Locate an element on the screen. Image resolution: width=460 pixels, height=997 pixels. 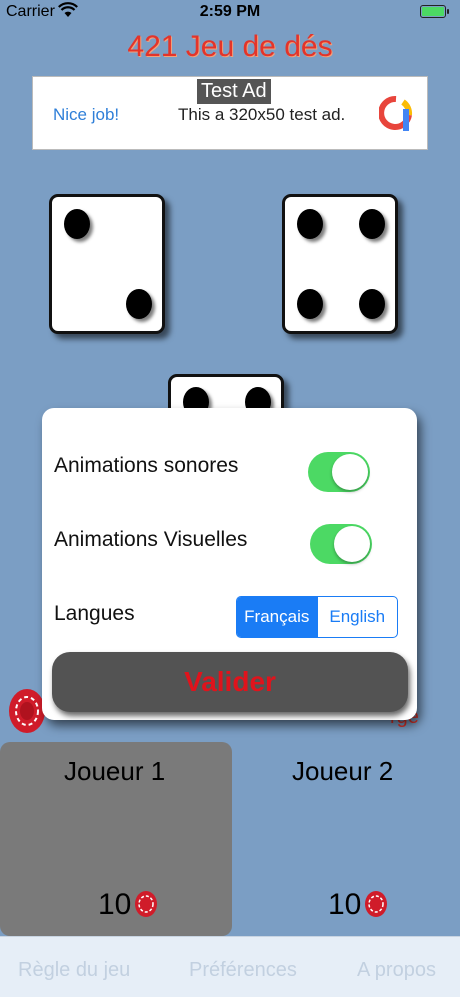
clock: 2:59 PM is located at coordinates (230, 11).